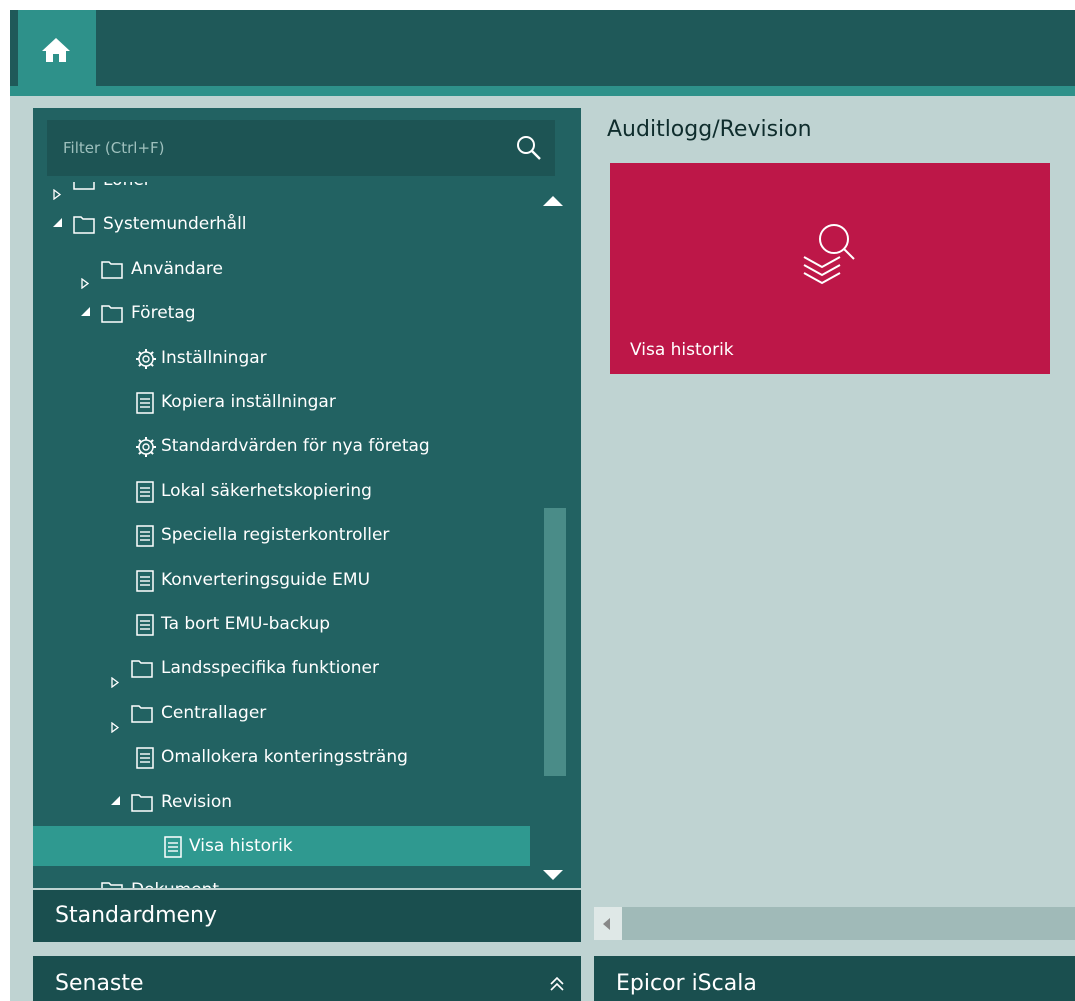  What do you see at coordinates (281, 713) in the screenshot?
I see `tree-item: Centrallager` at bounding box center [281, 713].